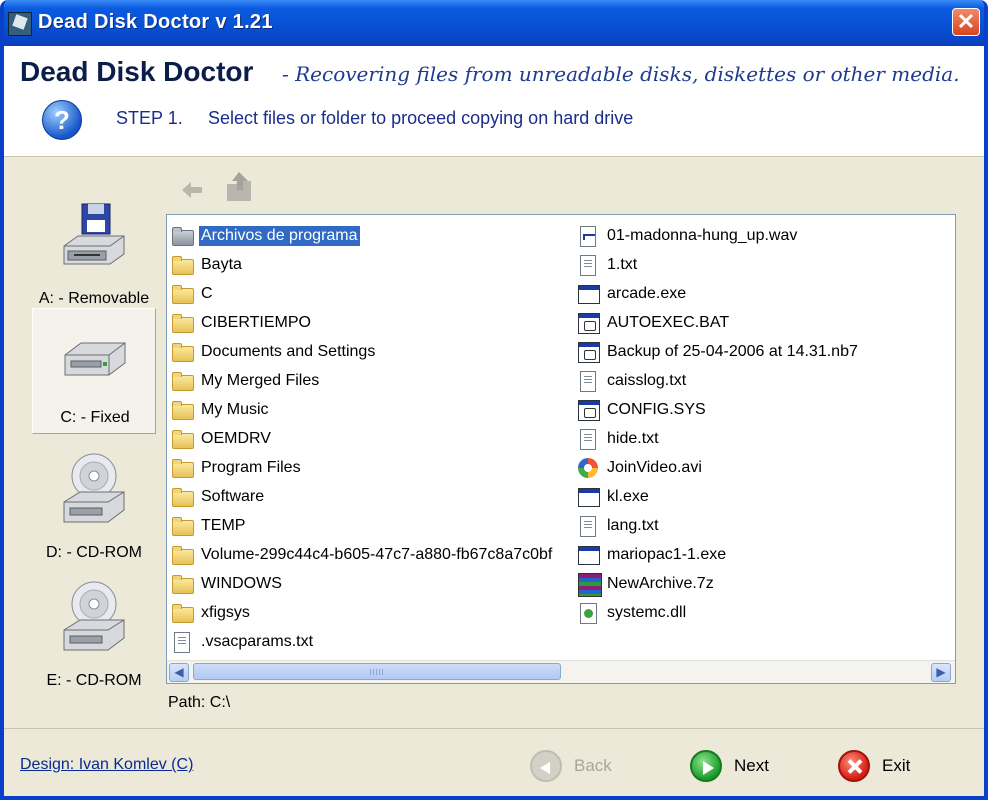  What do you see at coordinates (702, 235) in the screenshot?
I see `file-name: 01-madonna-hung_up.wav` at bounding box center [702, 235].